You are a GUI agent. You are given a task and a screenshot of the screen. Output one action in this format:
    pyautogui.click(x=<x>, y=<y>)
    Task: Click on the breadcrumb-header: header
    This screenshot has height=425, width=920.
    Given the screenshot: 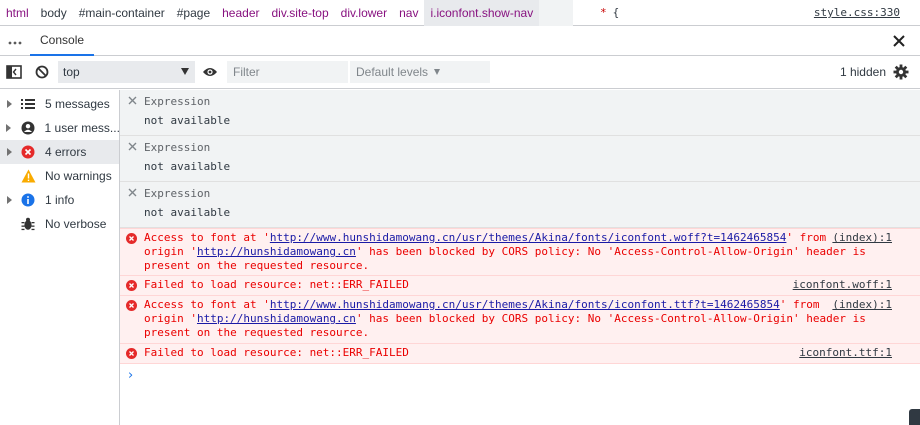 What is the action you would take?
    pyautogui.click(x=240, y=13)
    